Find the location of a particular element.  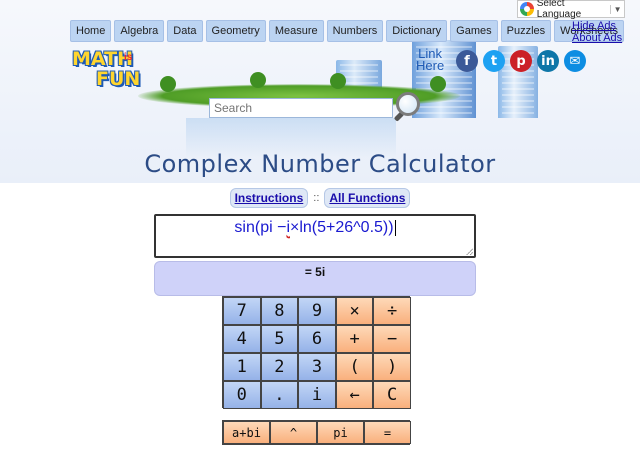

text-cursor is located at coordinates (395, 227).